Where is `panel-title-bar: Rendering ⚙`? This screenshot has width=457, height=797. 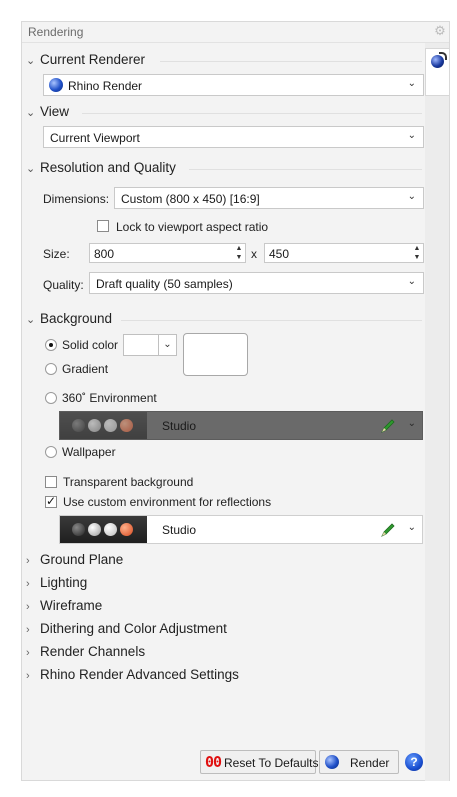 panel-title-bar: Rendering ⚙ is located at coordinates (235, 32).